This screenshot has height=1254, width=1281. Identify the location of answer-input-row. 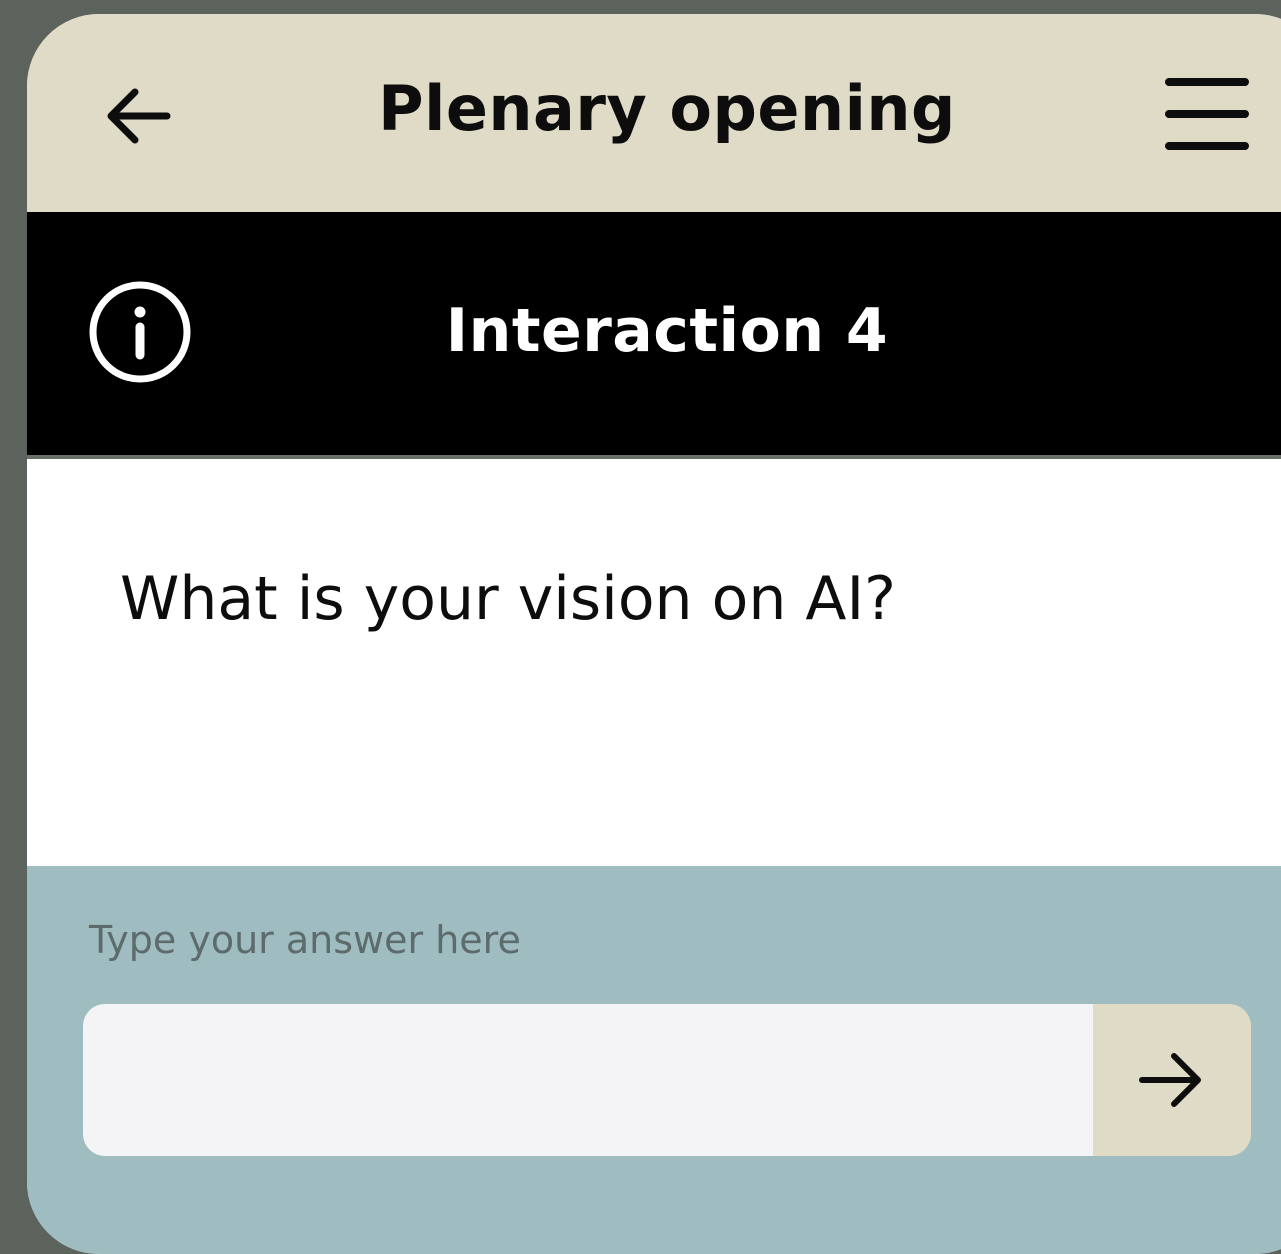
(667, 1080).